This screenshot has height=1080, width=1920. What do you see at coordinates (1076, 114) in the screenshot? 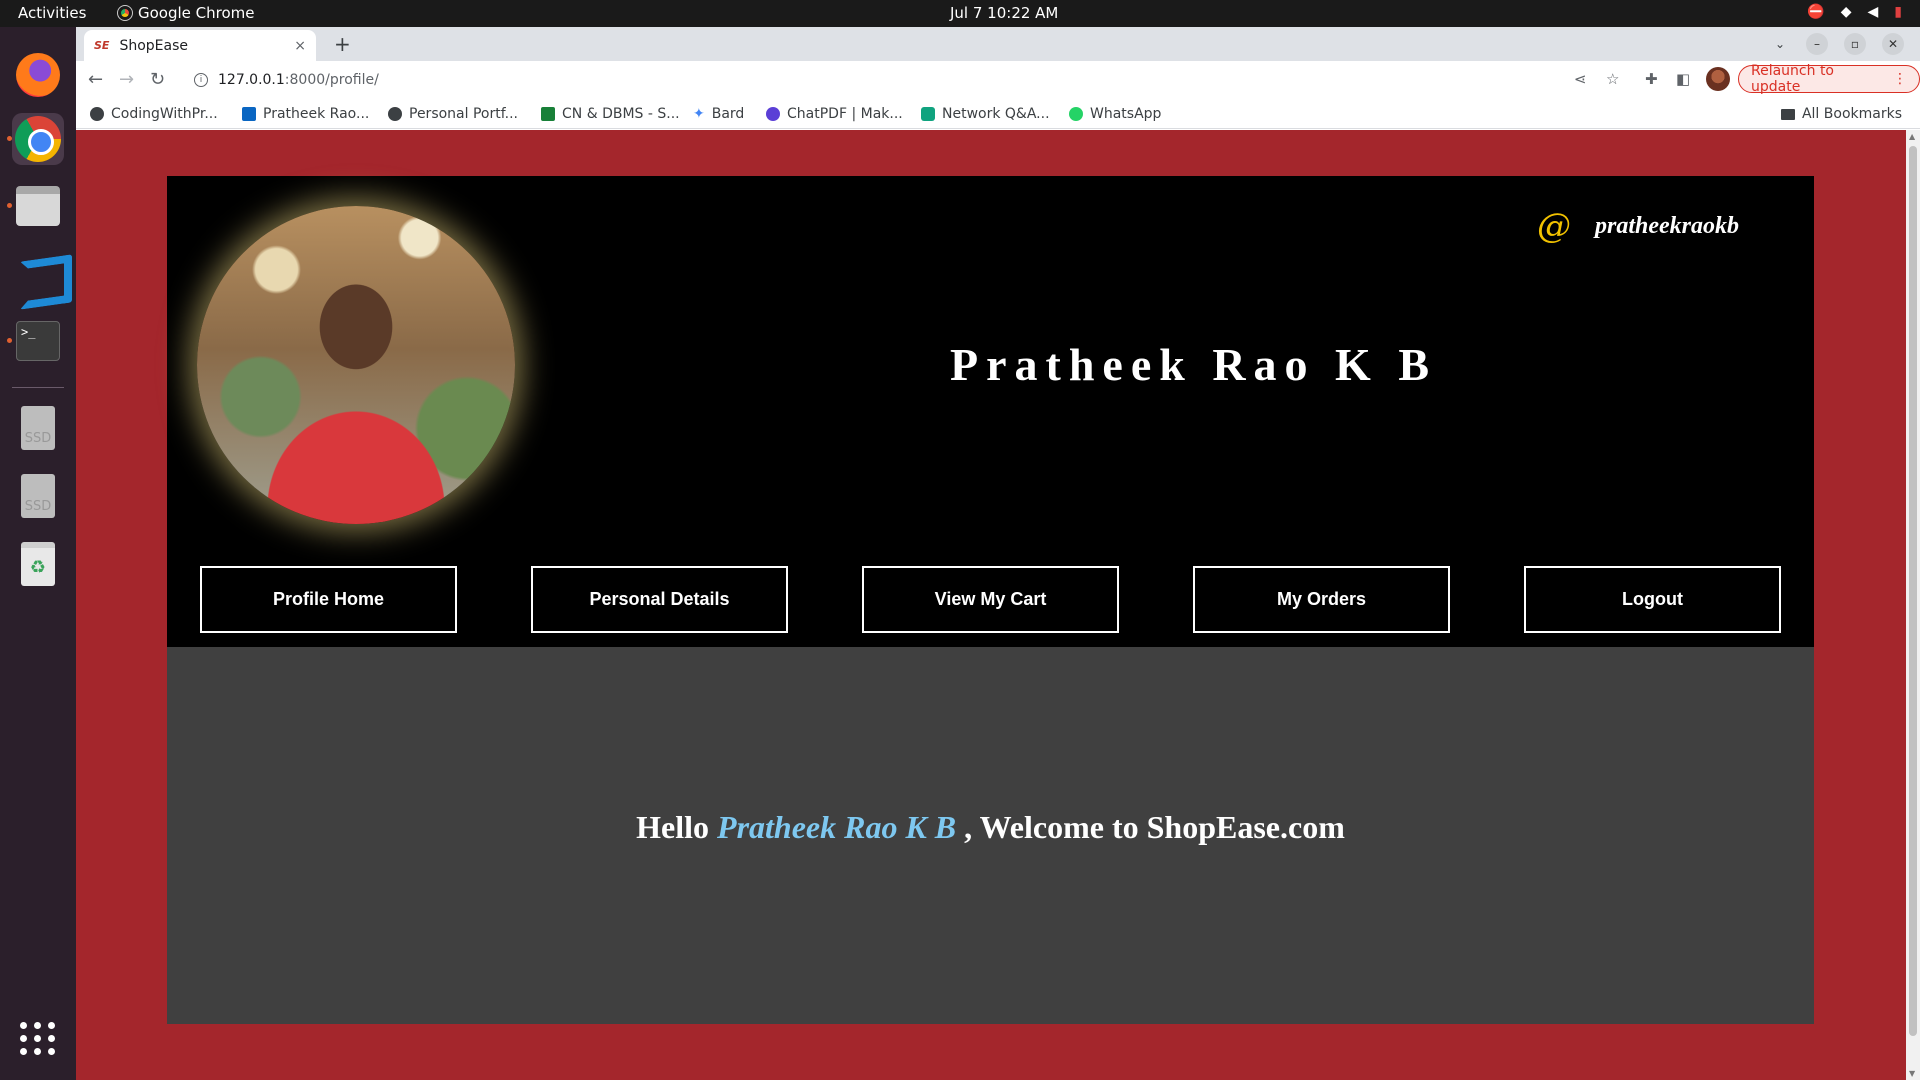
I see `whatsapp-icon` at bounding box center [1076, 114].